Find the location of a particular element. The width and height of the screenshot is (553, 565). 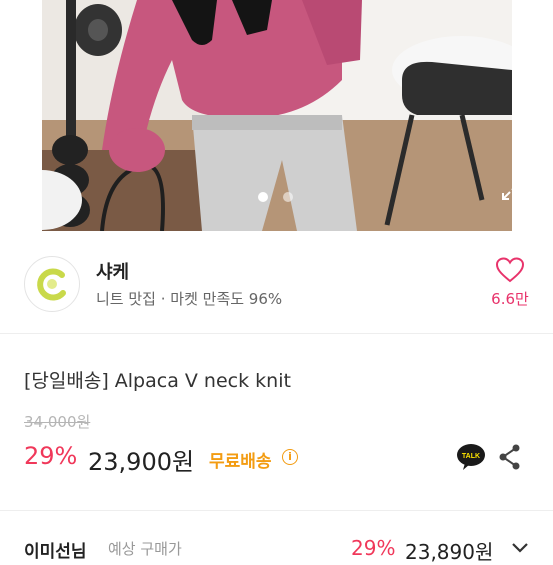

free-shipping-label: 무료배송 is located at coordinates (240, 462).